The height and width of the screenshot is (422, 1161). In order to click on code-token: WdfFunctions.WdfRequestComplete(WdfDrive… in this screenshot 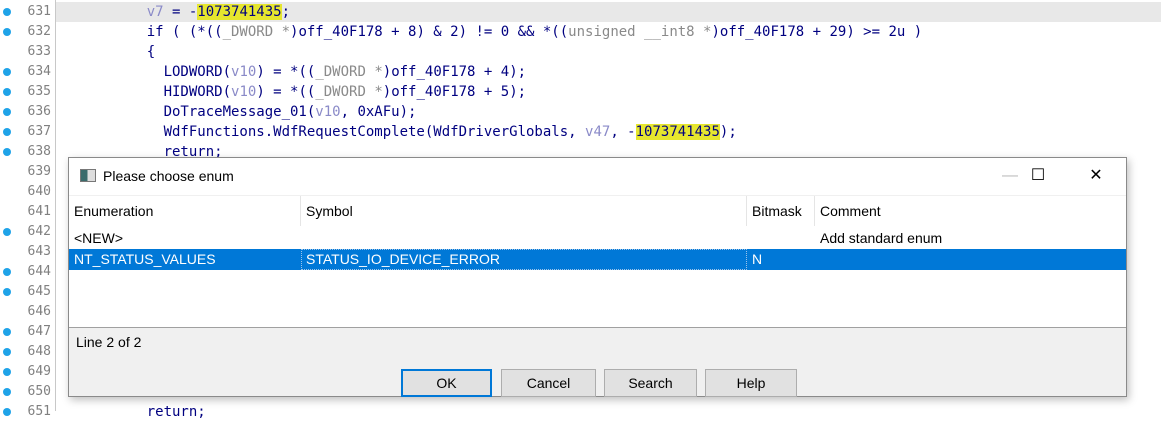, I will do `click(349, 132)`.